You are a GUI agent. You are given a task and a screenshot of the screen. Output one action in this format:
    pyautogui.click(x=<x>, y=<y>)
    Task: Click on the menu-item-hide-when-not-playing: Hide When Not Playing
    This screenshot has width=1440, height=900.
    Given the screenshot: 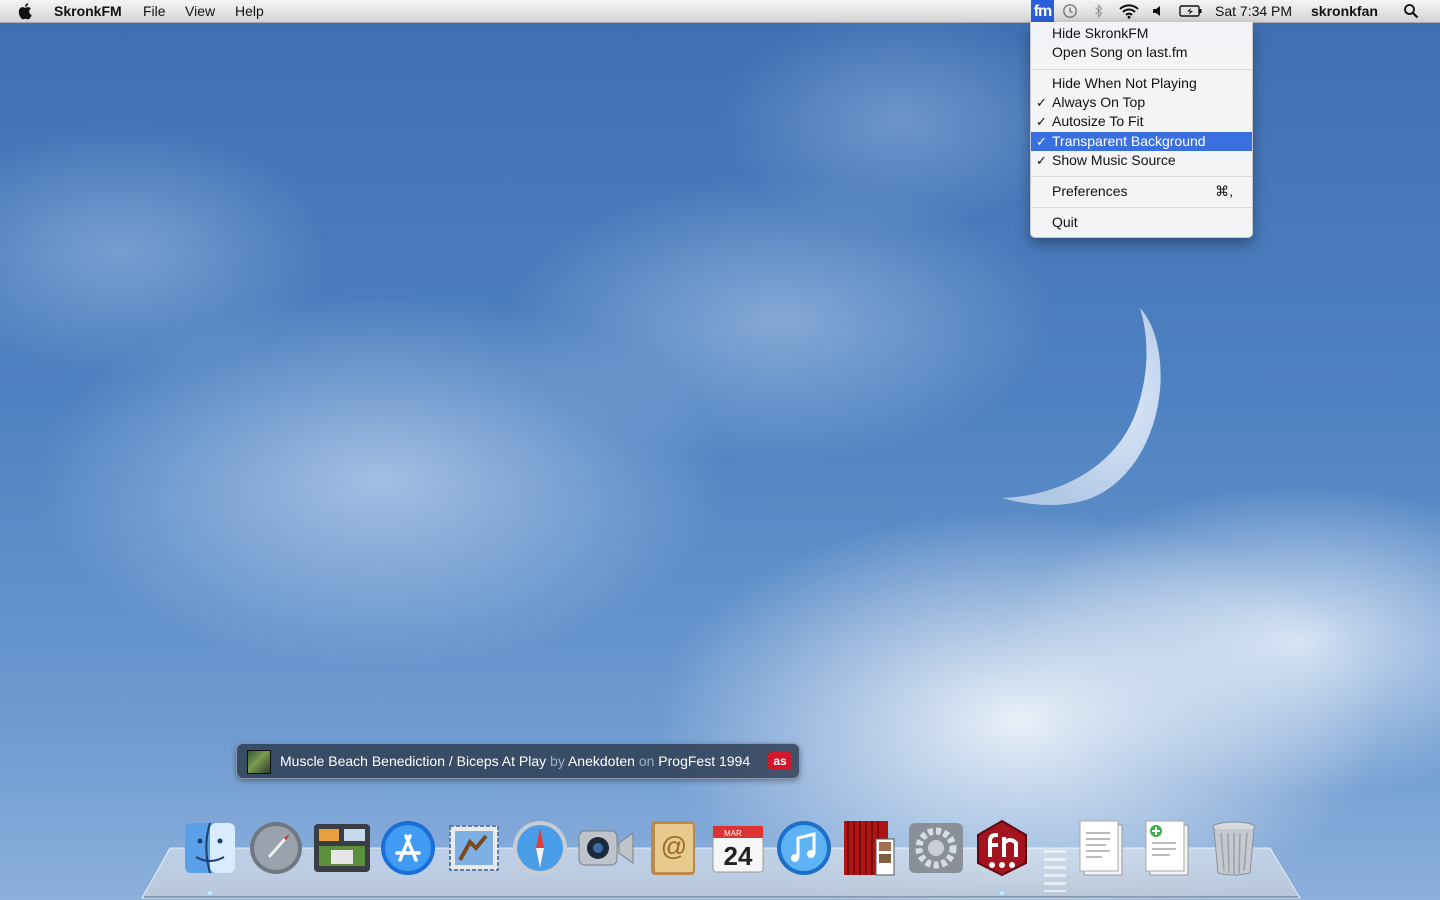 What is the action you would take?
    pyautogui.click(x=1141, y=83)
    